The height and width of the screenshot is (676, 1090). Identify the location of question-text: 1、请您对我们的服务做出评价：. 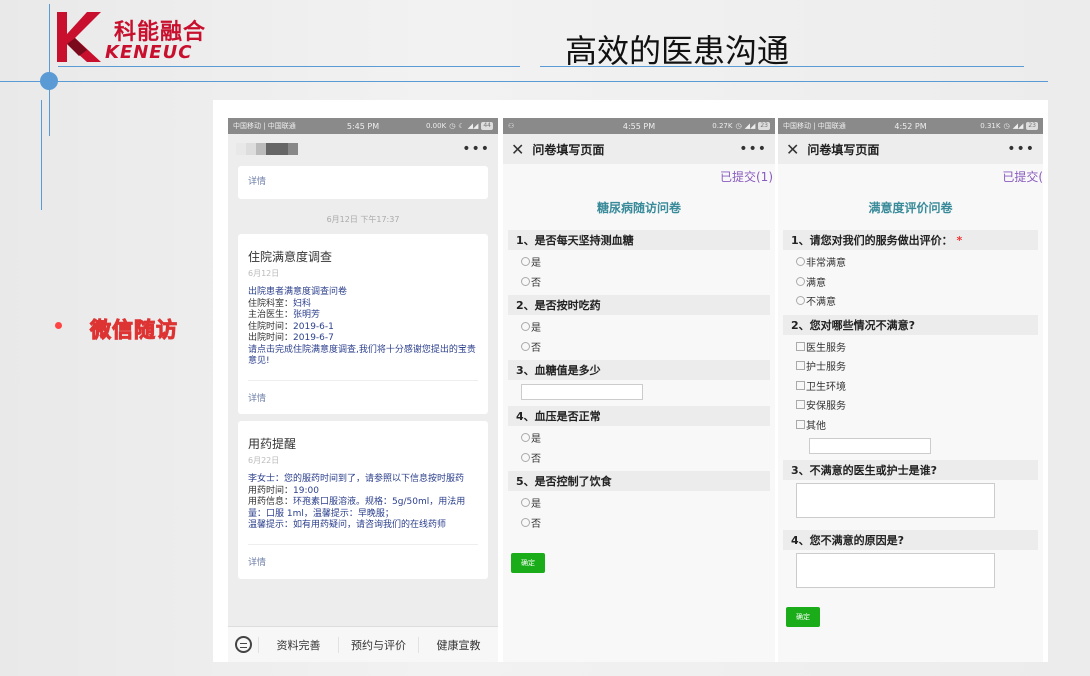
(872, 240).